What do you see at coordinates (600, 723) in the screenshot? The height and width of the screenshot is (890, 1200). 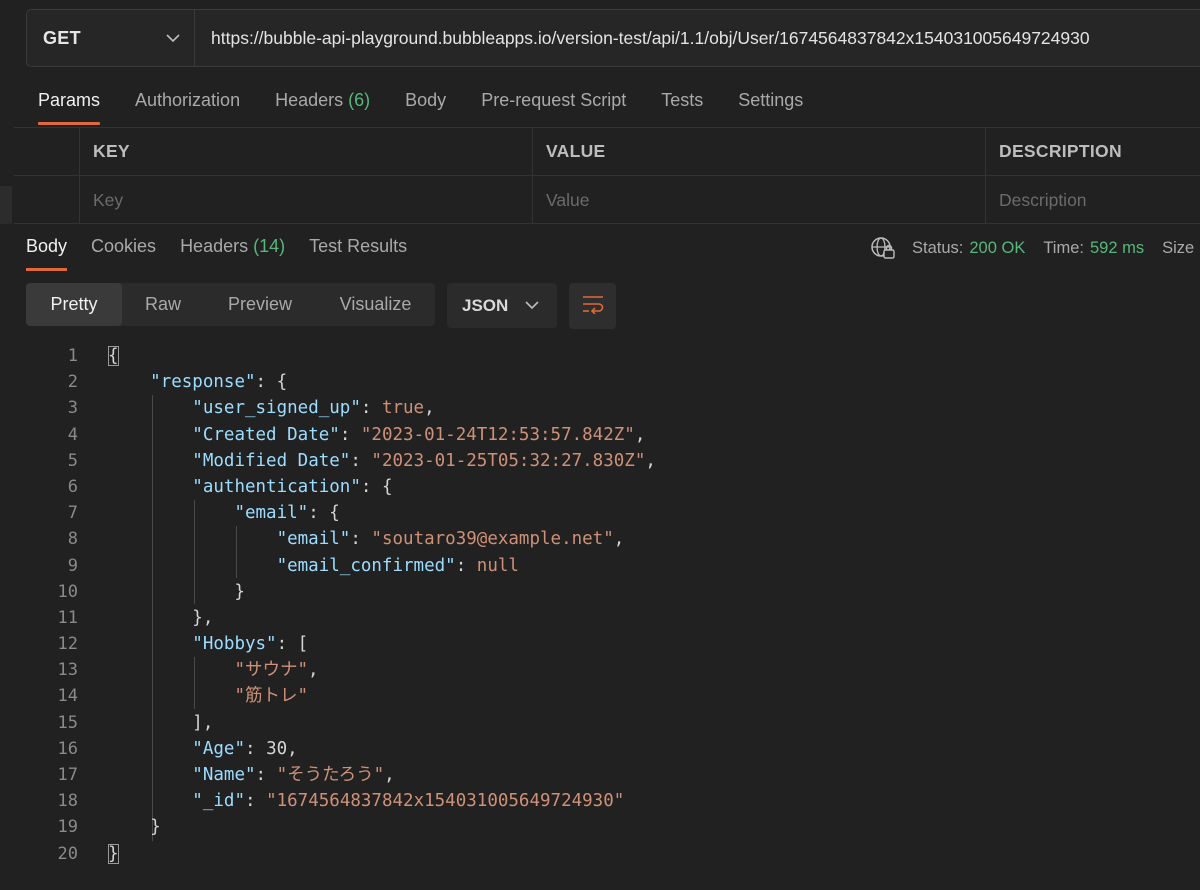 I see `code-line: 15 ],` at bounding box center [600, 723].